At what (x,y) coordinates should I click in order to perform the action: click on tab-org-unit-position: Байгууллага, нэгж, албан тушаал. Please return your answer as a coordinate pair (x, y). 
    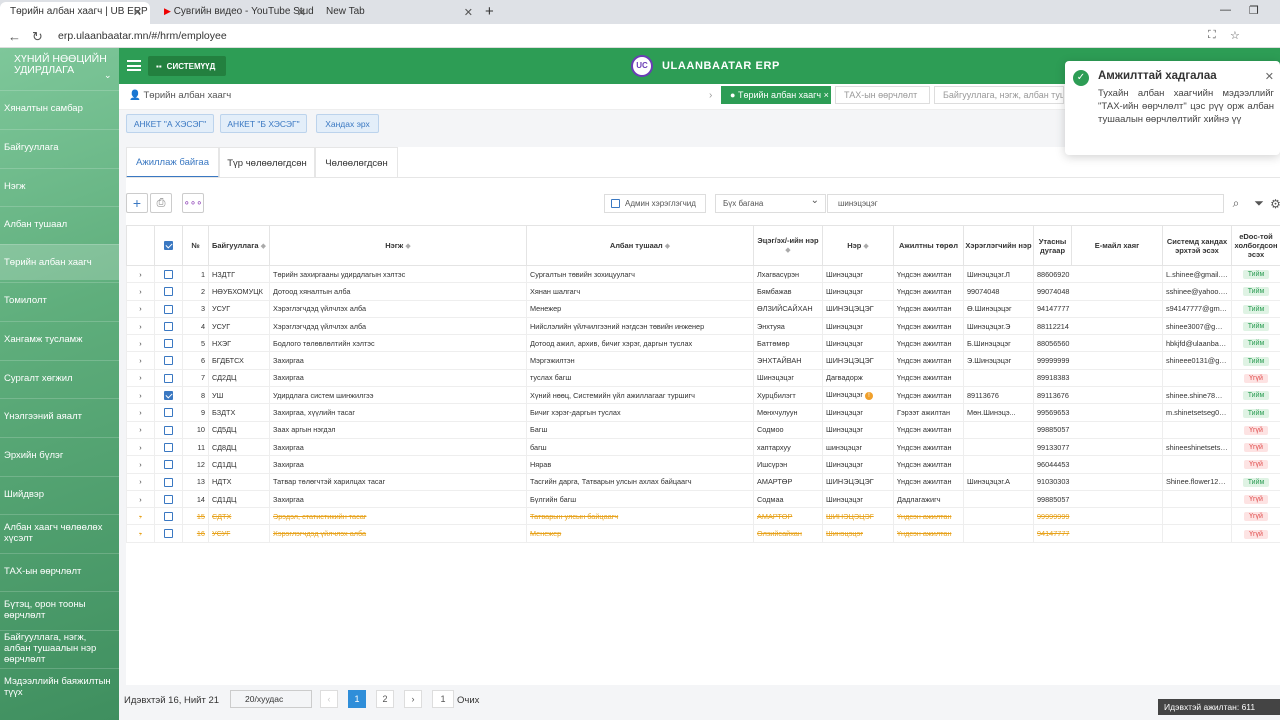
    Looking at the image, I should click on (999, 95).